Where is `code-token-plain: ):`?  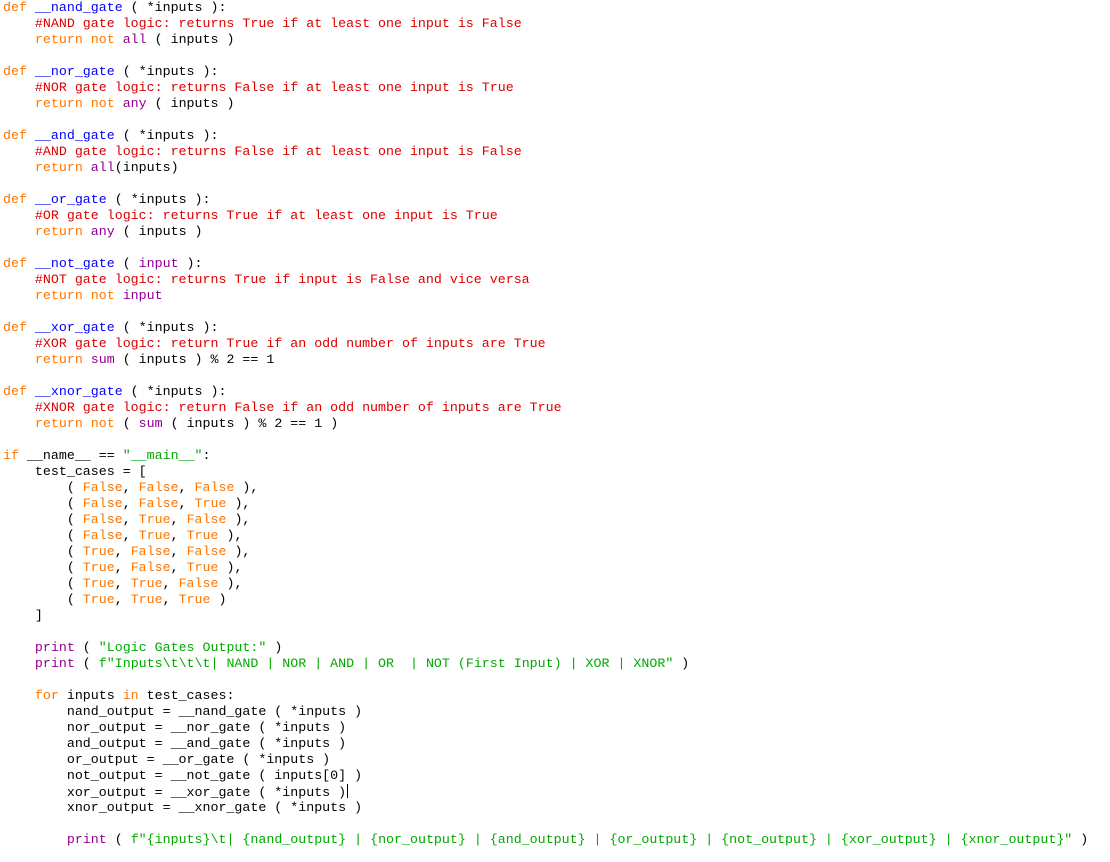
code-token-plain: ): is located at coordinates (190, 263).